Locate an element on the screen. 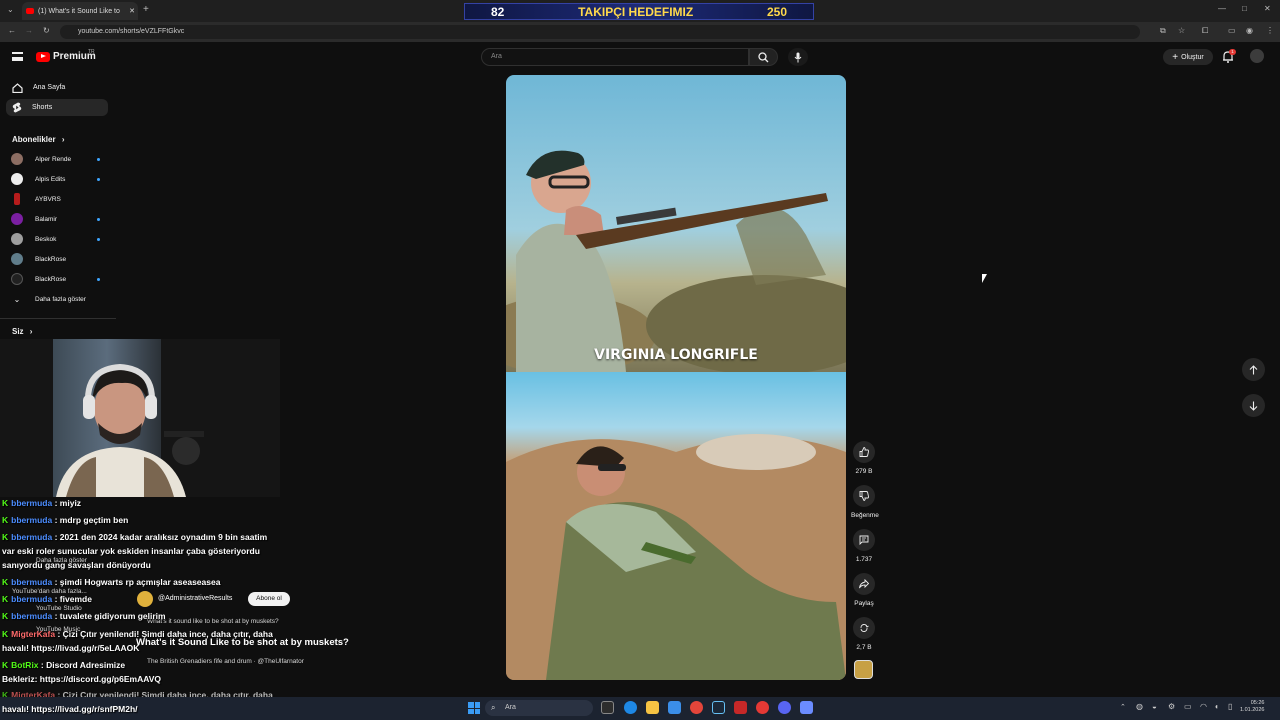 This screenshot has width=1280, height=720. remix-icon is located at coordinates (864, 628).